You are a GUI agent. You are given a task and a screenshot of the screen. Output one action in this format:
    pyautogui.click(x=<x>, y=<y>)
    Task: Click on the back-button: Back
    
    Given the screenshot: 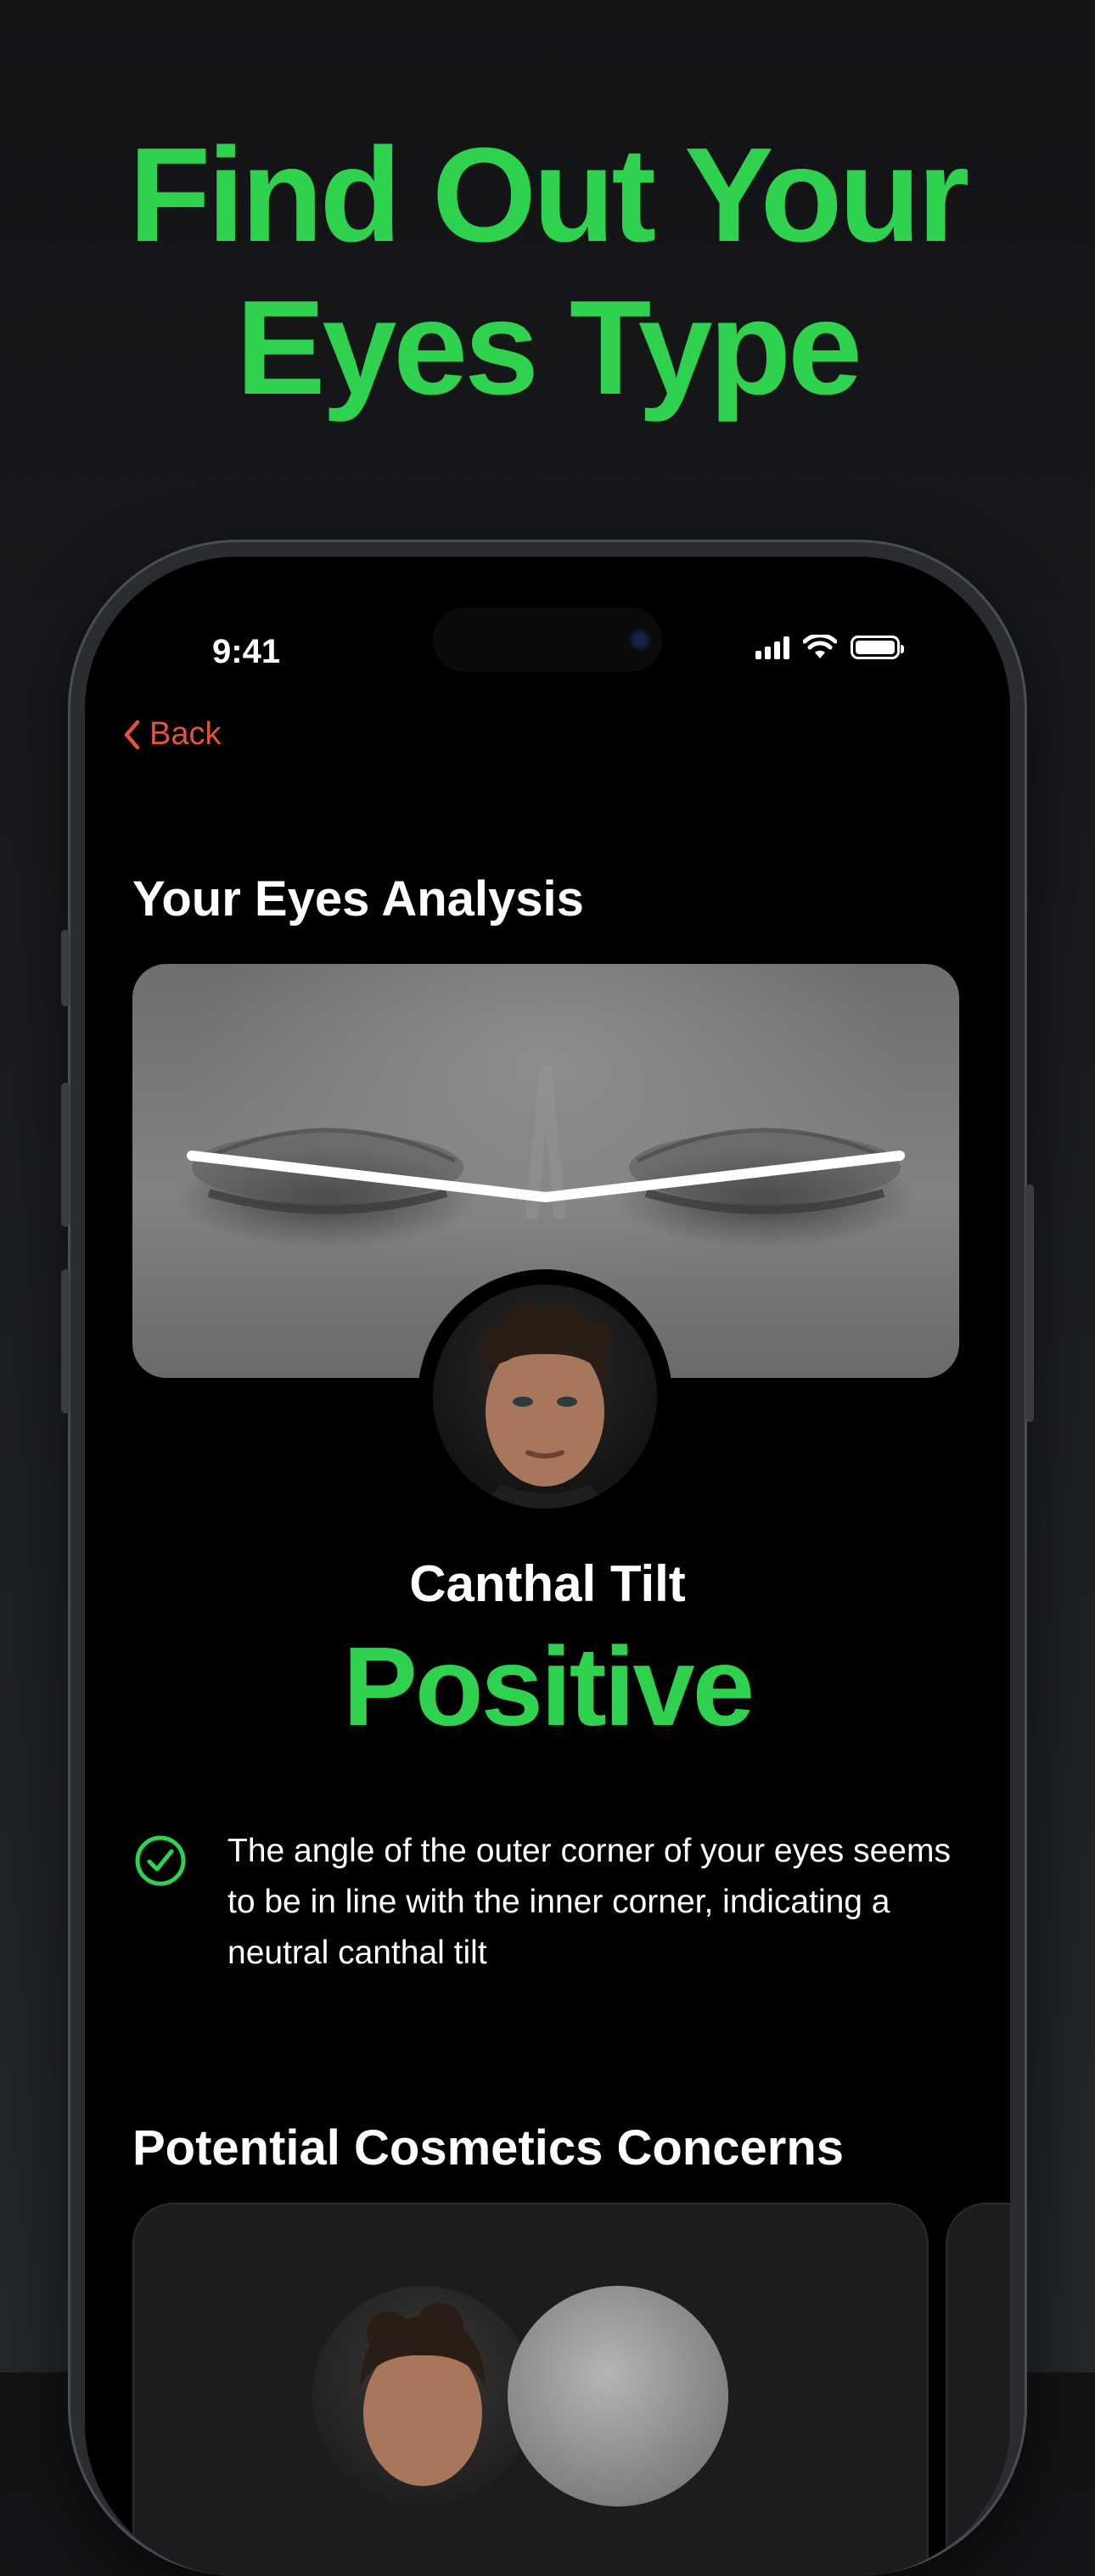 What is the action you would take?
    pyautogui.click(x=171, y=735)
    